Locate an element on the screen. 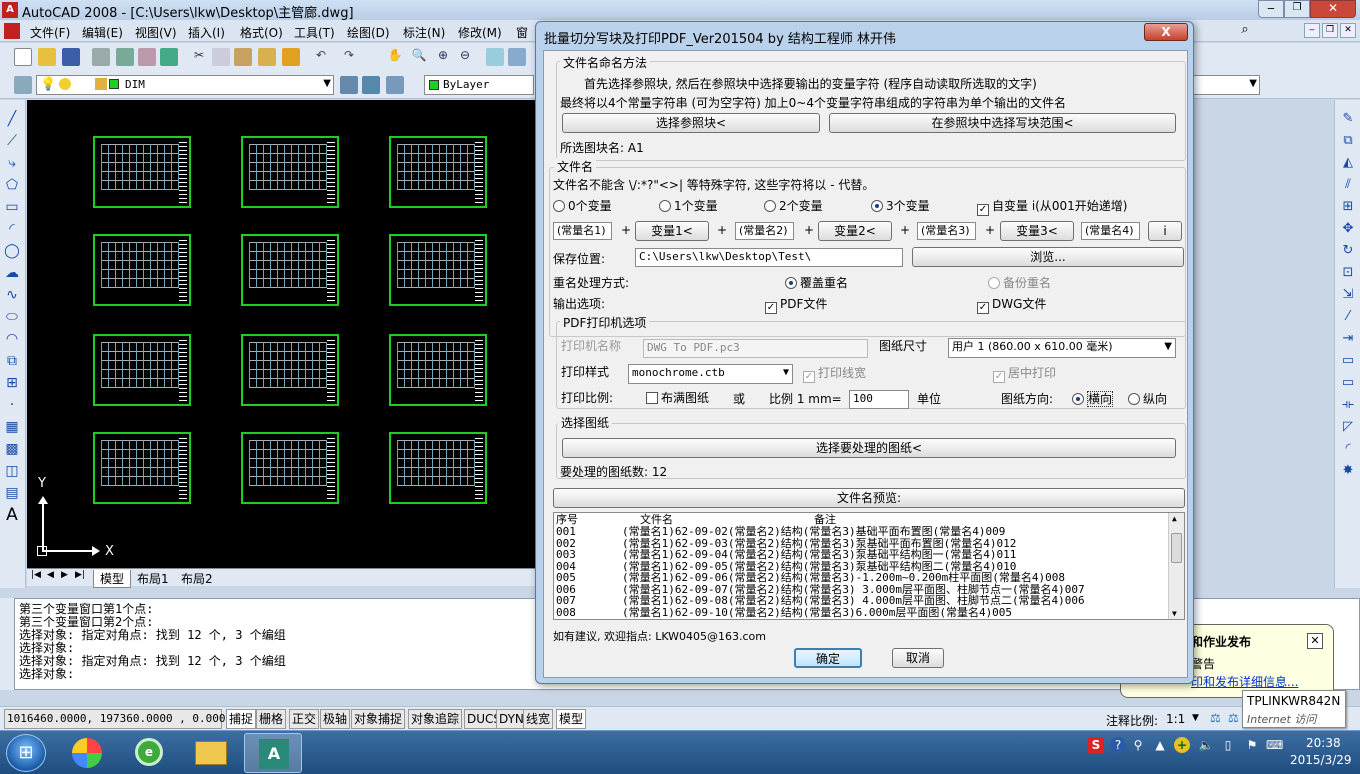  backup-radio: 备份重名 is located at coordinates (1019, 282).